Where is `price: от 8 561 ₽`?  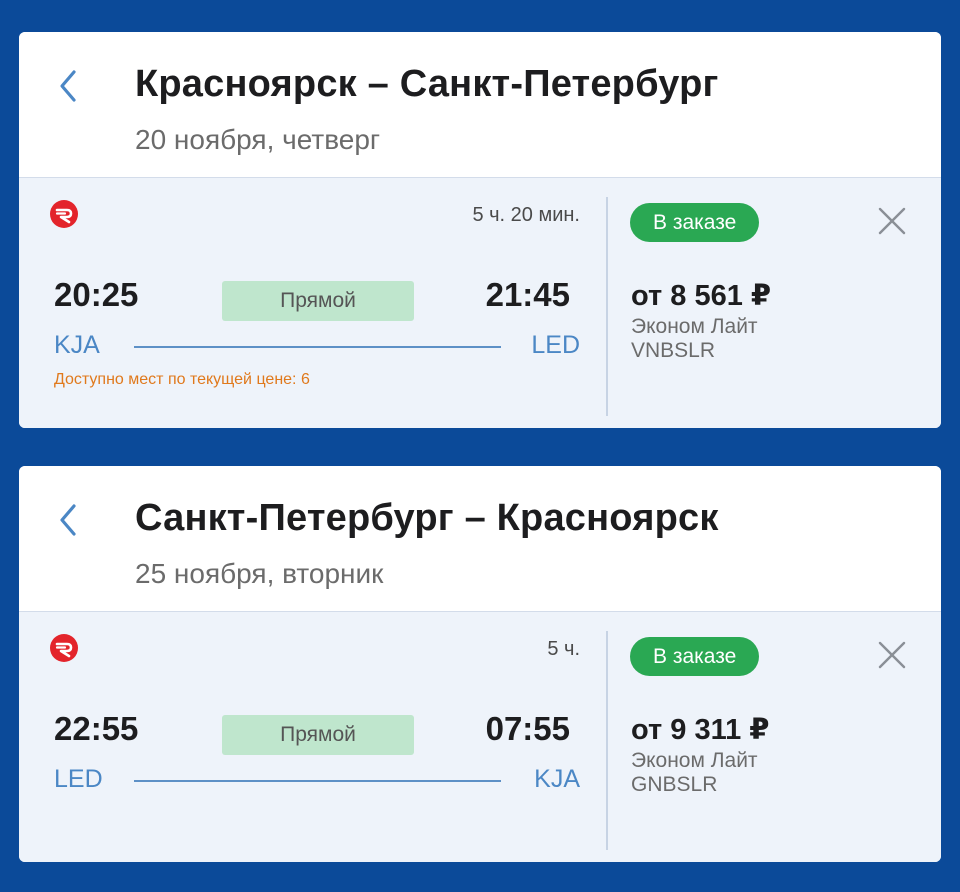 price: от 8 561 ₽ is located at coordinates (701, 296).